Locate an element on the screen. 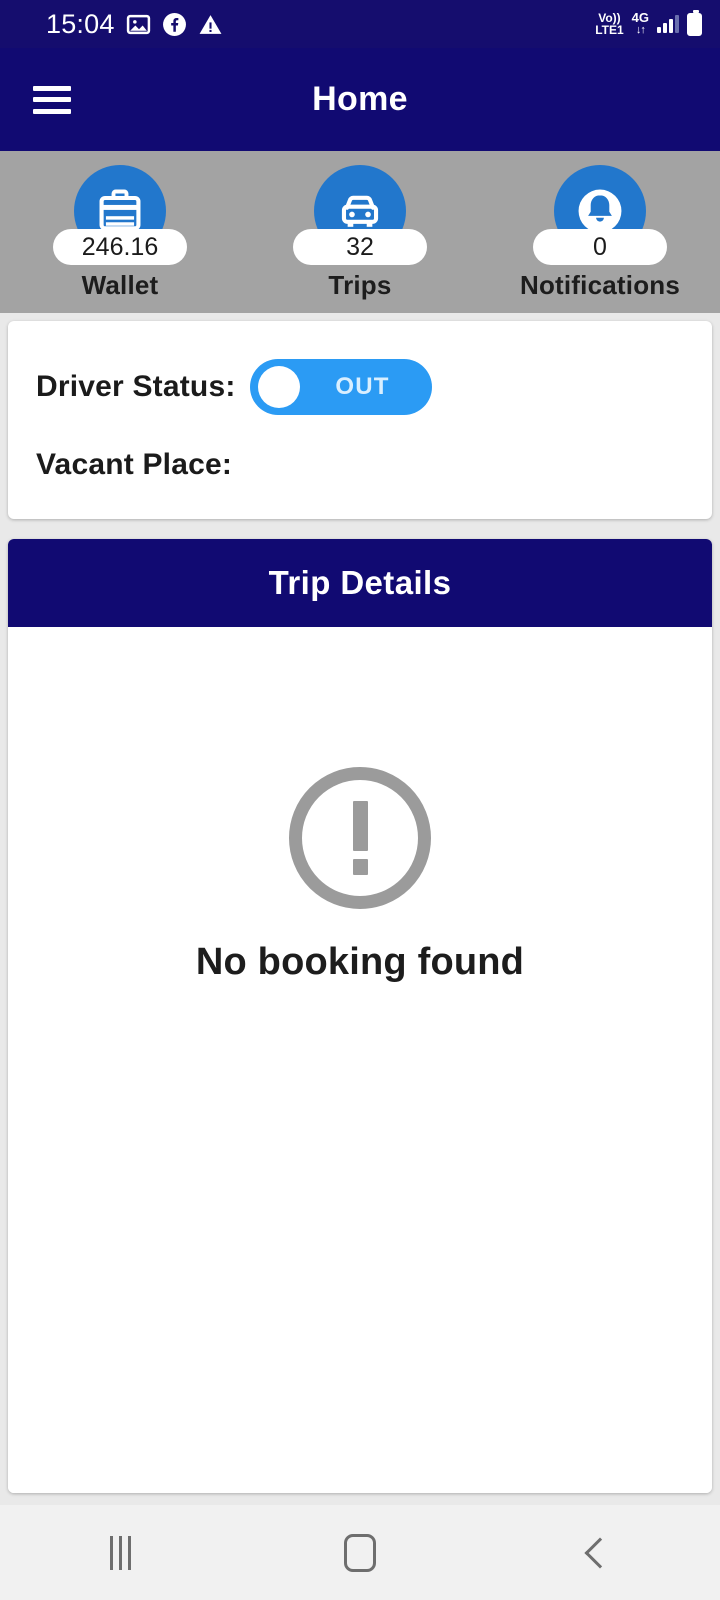  image-icon is located at coordinates (138, 24).